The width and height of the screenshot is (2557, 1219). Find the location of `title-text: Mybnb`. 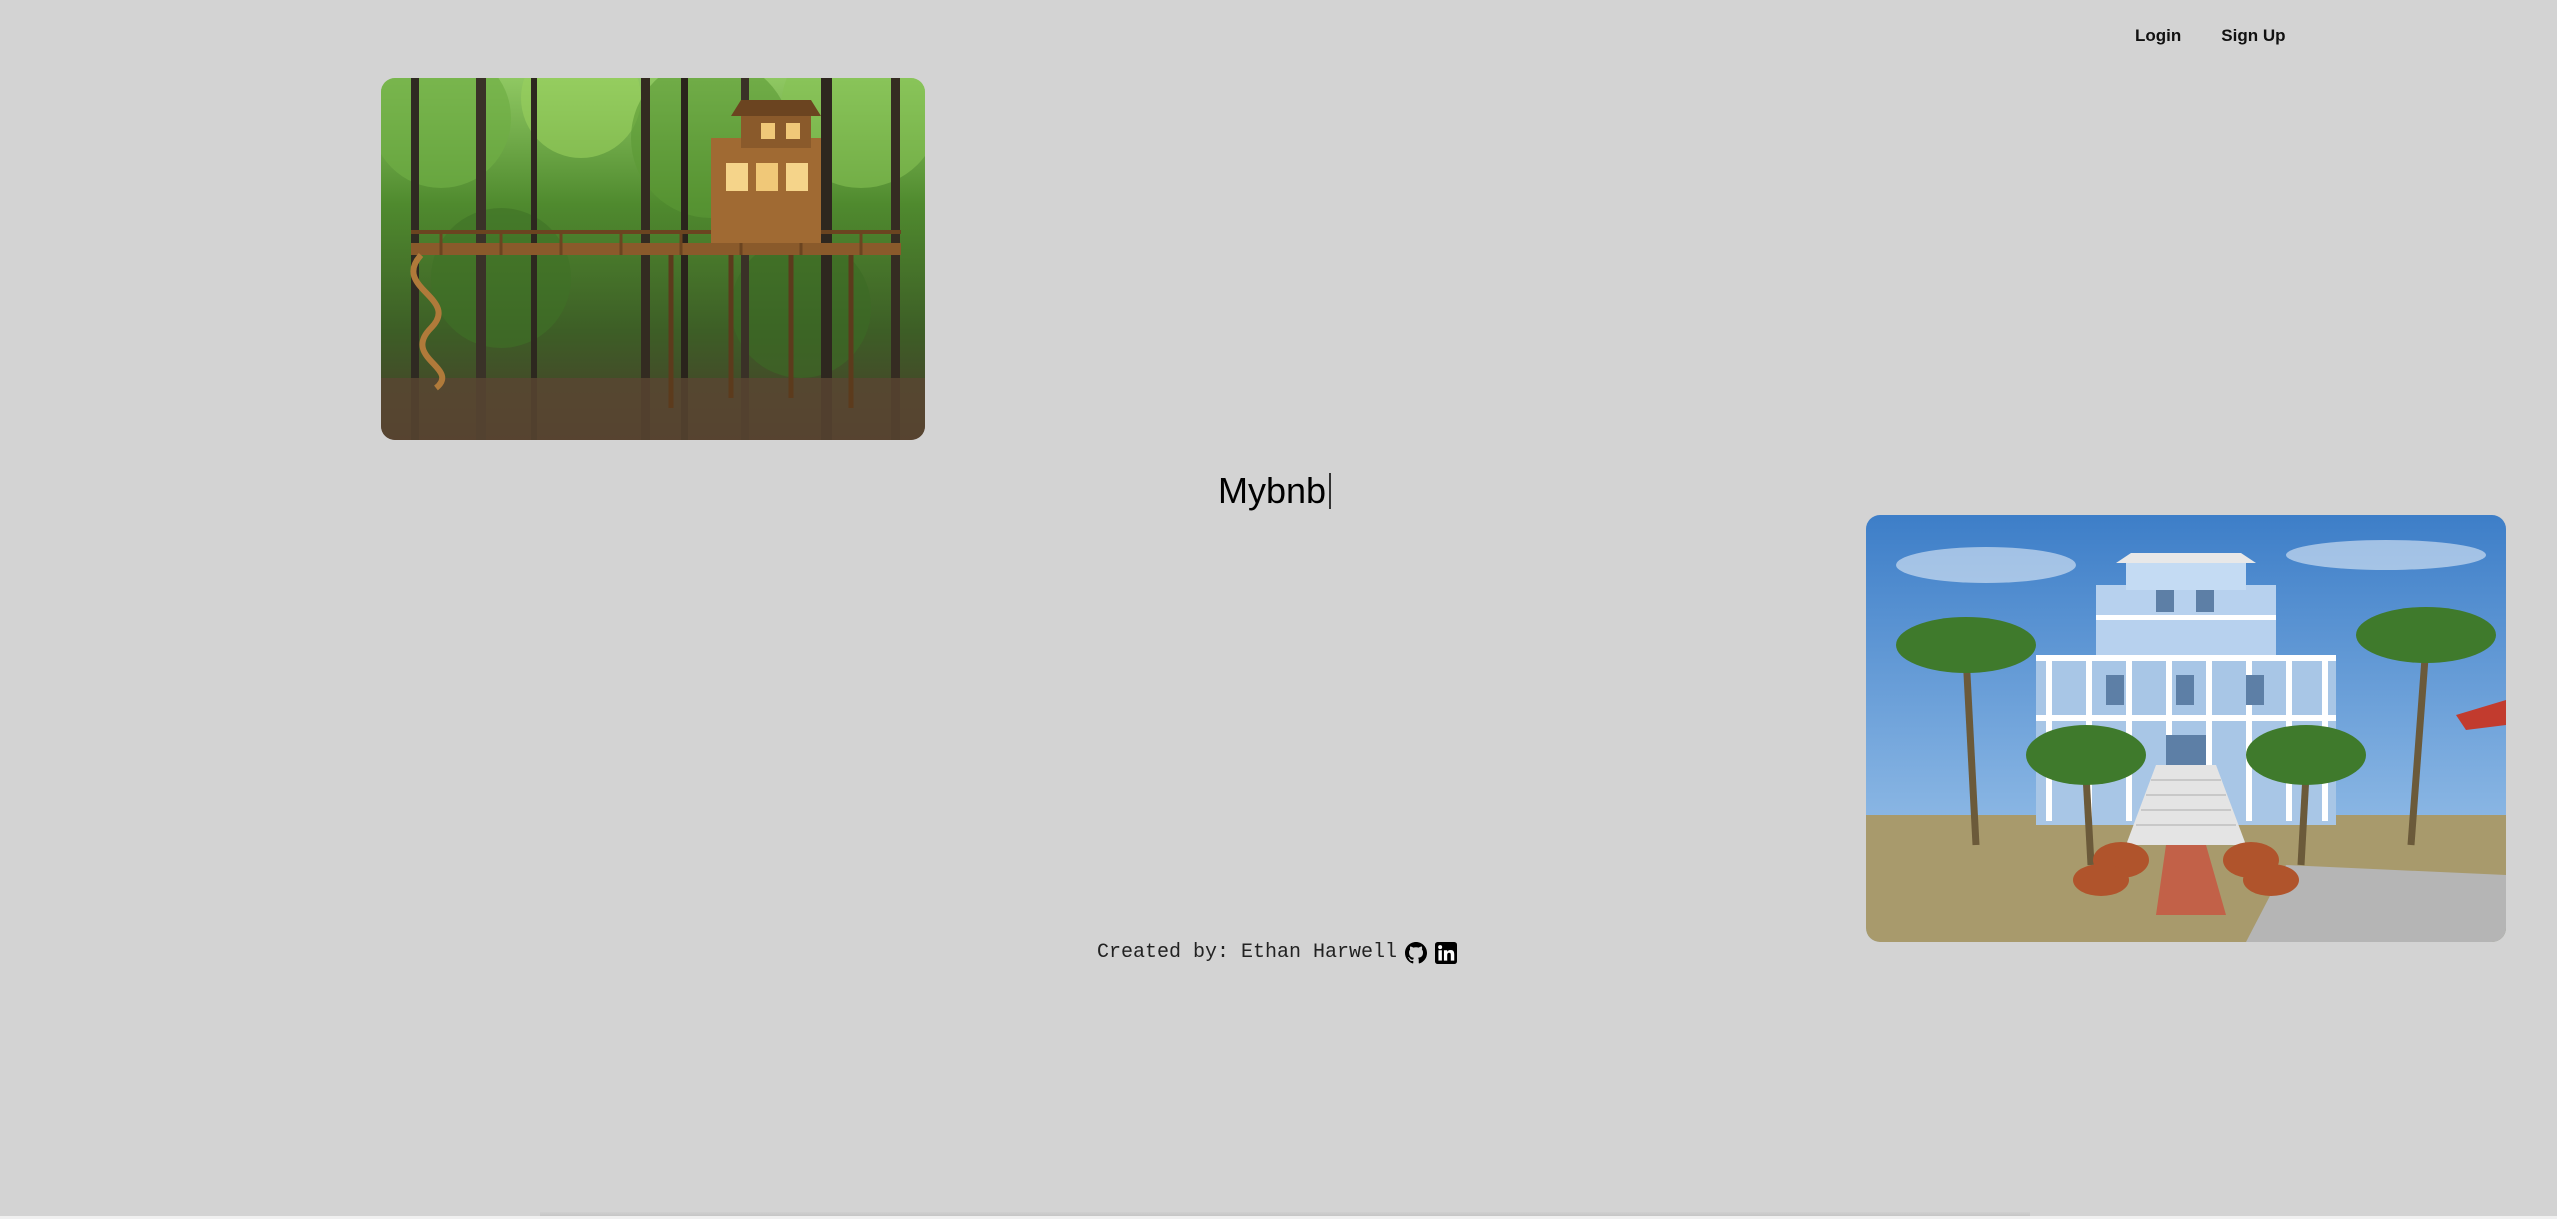

title-text: Mybnb is located at coordinates (1272, 490).